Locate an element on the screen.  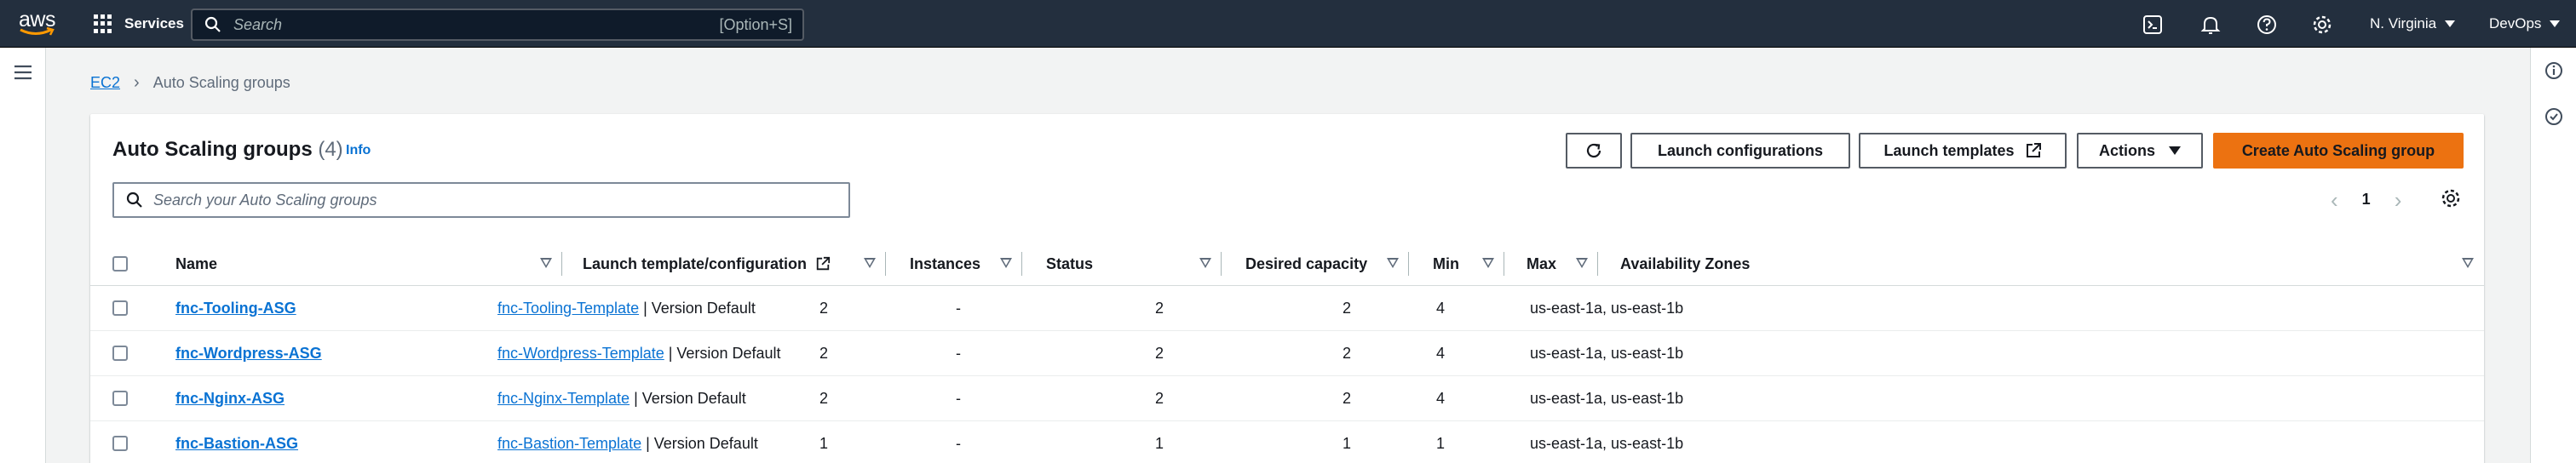
page-title-text: Auto Scaling groups is located at coordinates (213, 149).